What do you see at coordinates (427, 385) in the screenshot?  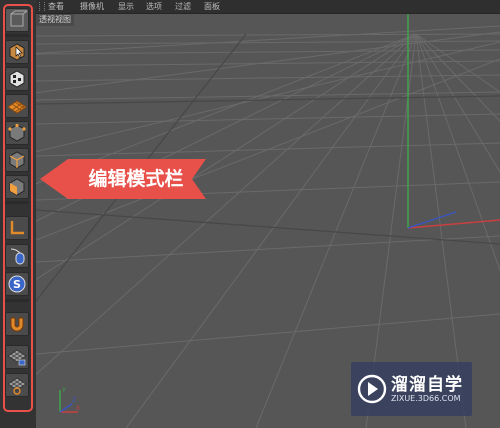 I see `watermark-brand: 溜溜自学` at bounding box center [427, 385].